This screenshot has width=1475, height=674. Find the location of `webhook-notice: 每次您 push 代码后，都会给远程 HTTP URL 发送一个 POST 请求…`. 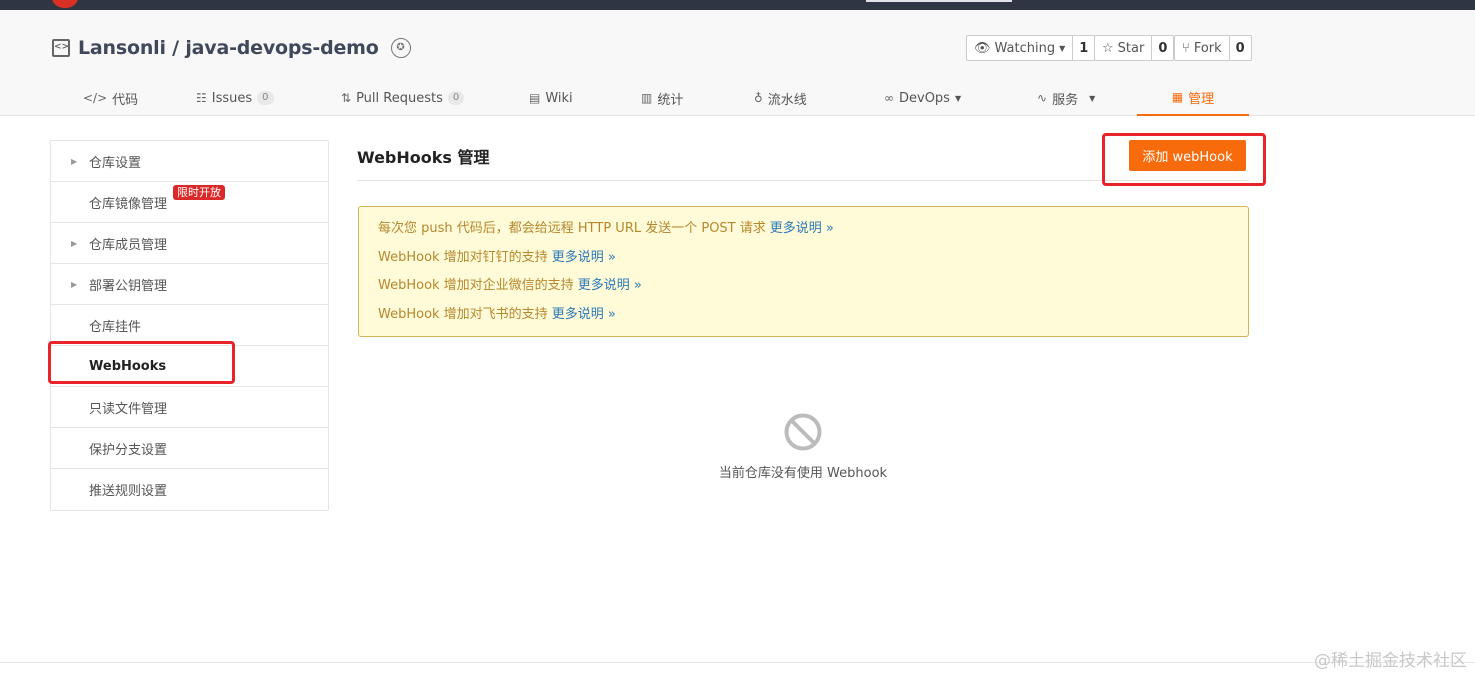

webhook-notice: 每次您 push 代码后，都会给远程 HTTP URL 发送一个 POST 请求… is located at coordinates (803, 271).